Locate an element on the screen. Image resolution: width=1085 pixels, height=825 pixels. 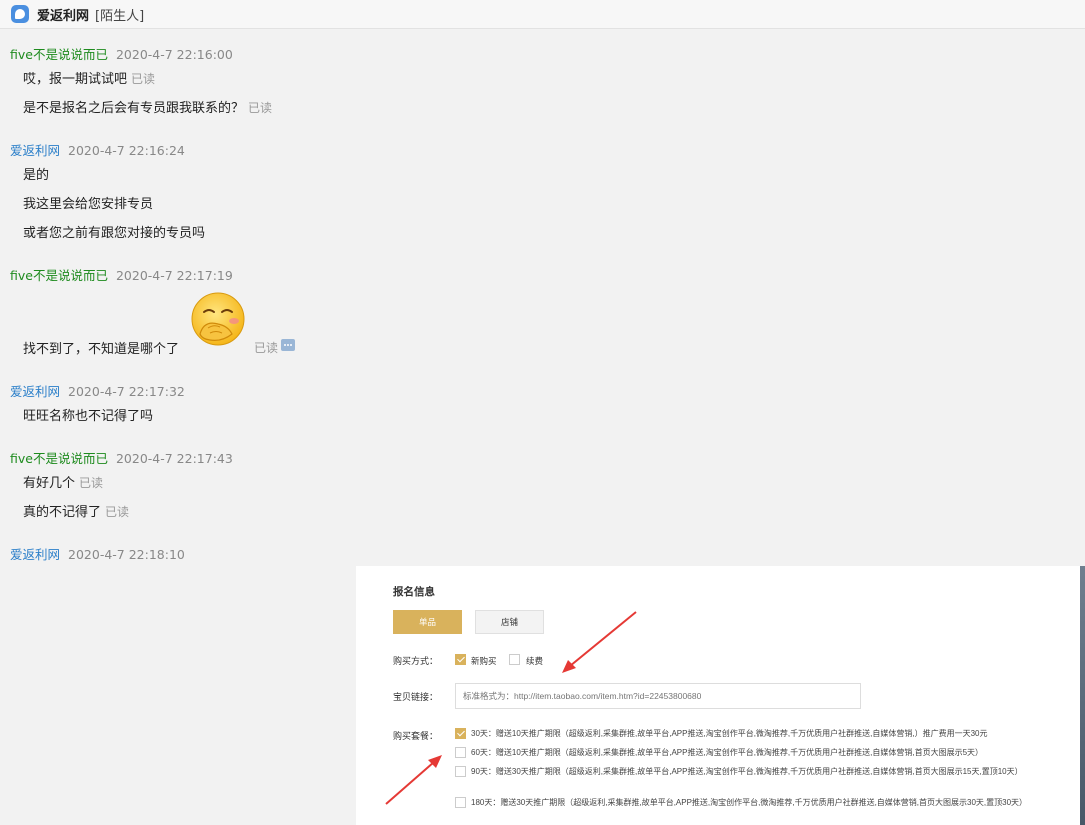
message-header: five不是说说而已 2020-4-7 22:17:19 is located at coordinates (121, 274).